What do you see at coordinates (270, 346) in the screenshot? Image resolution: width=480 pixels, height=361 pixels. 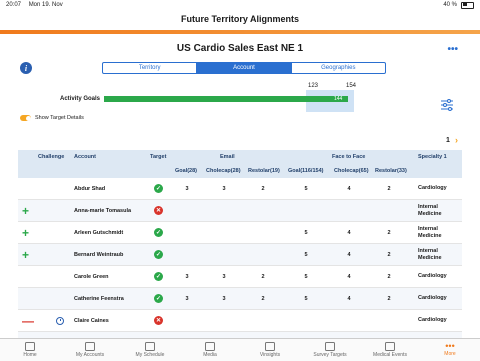 I see `chart-icon` at bounding box center [270, 346].